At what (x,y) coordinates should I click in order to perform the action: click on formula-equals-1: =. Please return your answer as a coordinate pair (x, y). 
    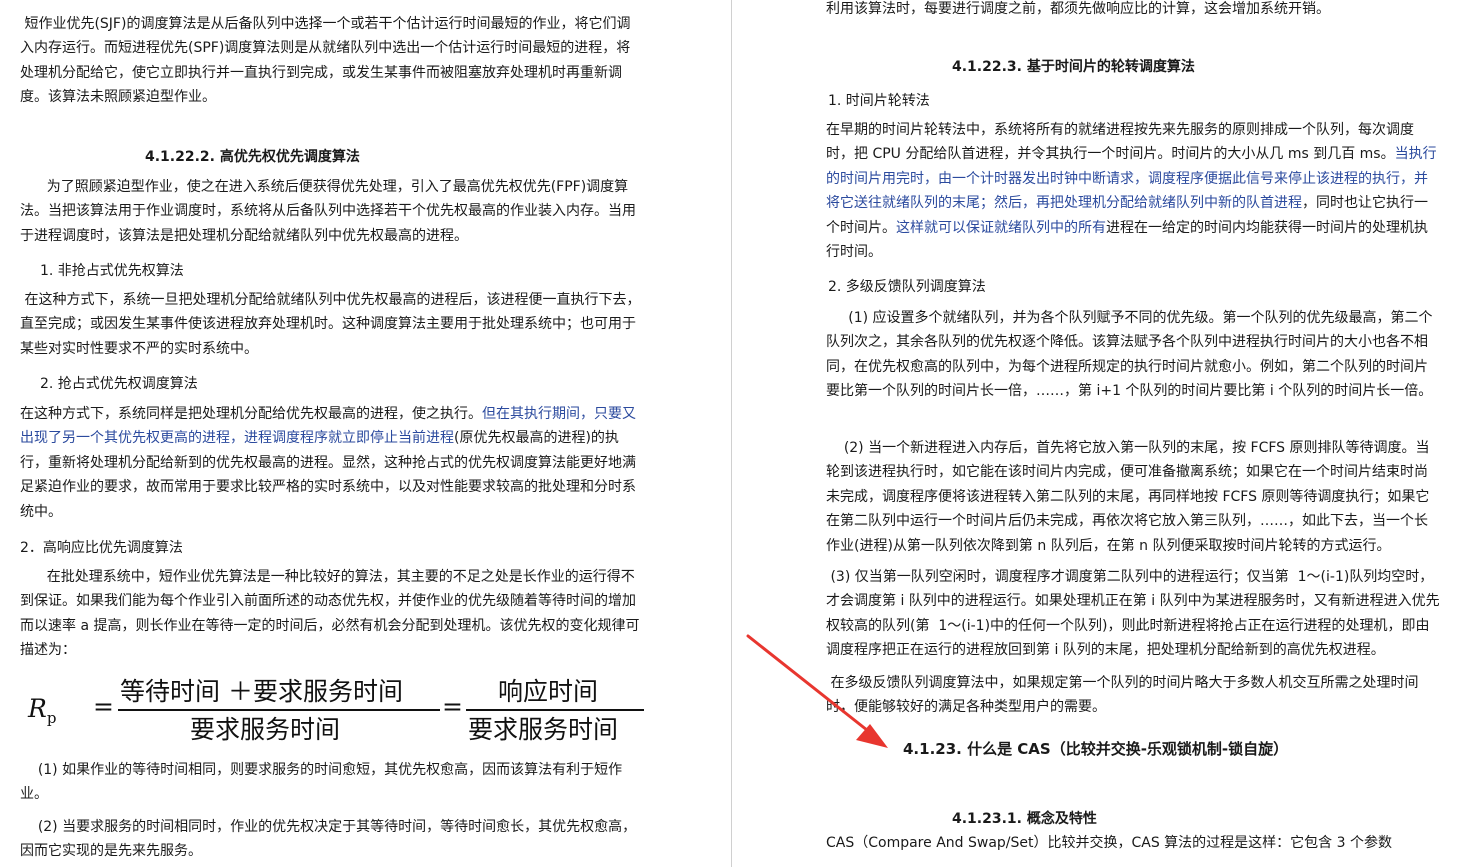
    Looking at the image, I should click on (103, 706).